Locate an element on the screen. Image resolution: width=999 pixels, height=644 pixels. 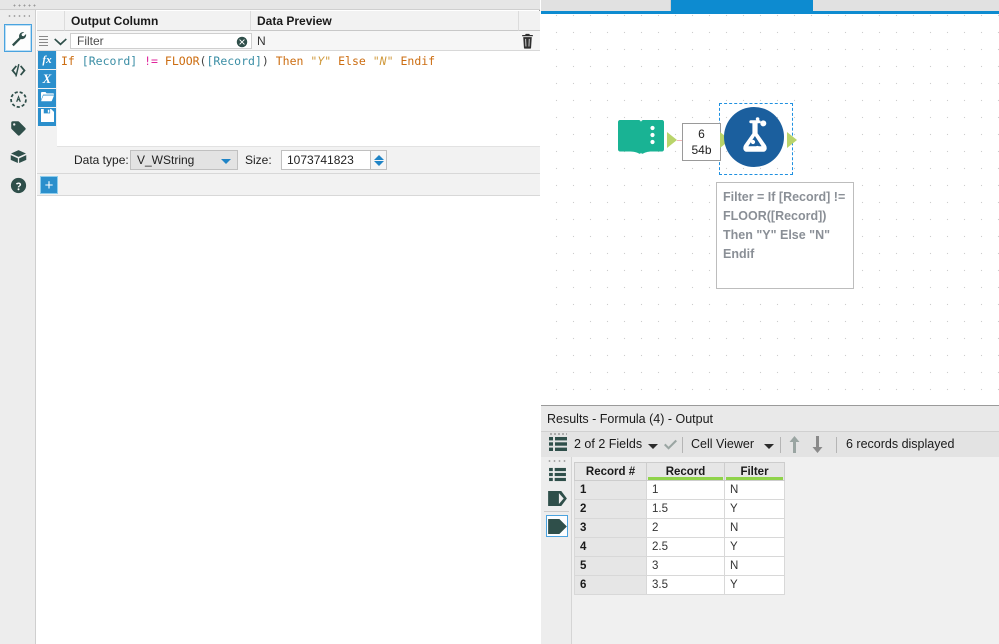
text-input-node is located at coordinates (641, 139).